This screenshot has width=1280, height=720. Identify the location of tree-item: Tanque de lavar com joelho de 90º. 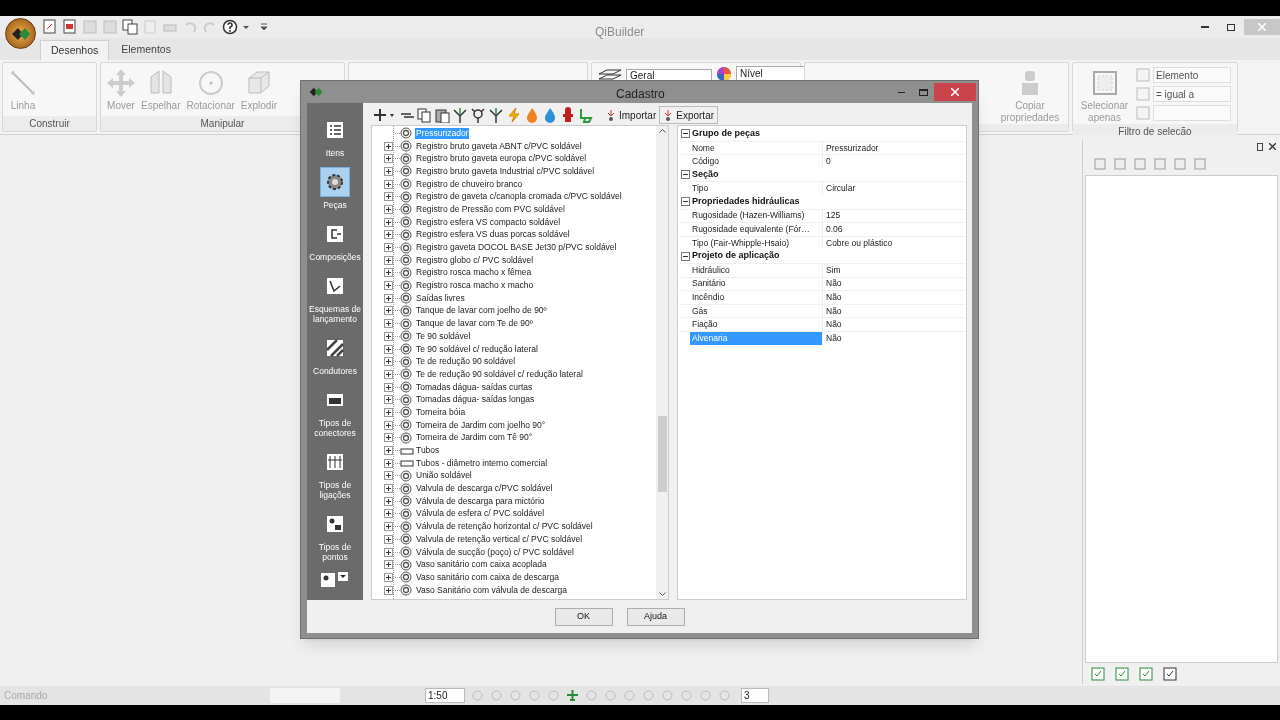
(481, 311).